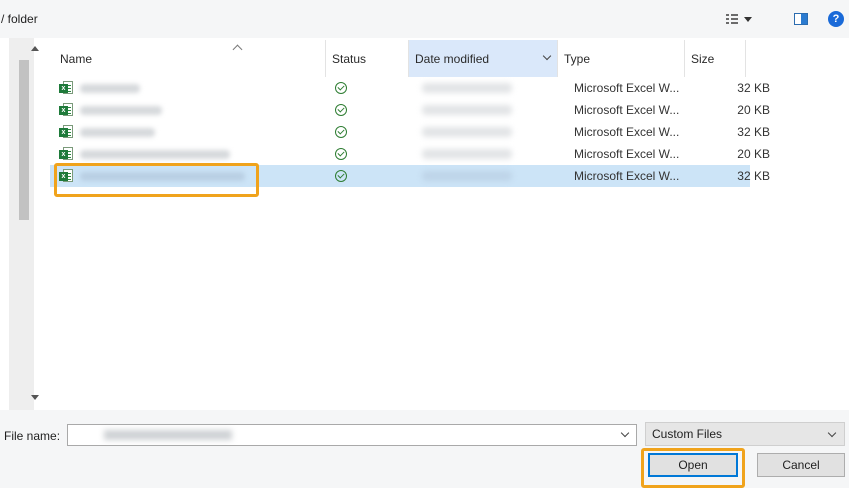 Image resolution: width=849 pixels, height=488 pixels. I want to click on cancel-button: Cancel, so click(801, 465).